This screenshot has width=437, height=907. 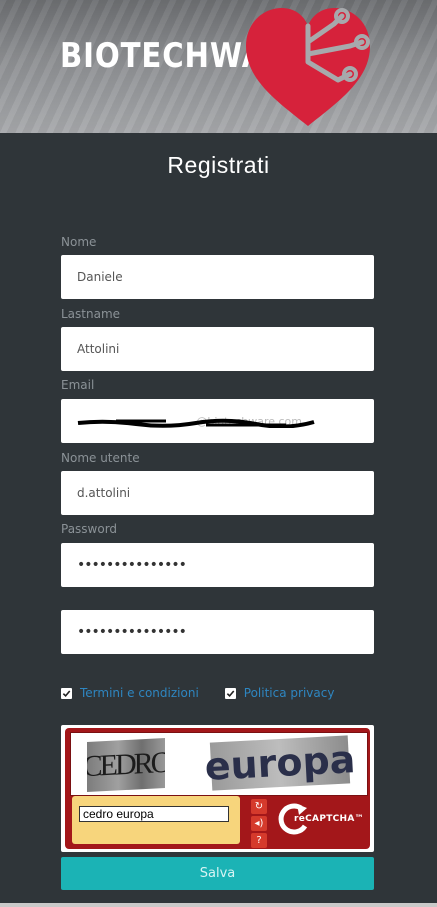 What do you see at coordinates (100, 458) in the screenshot?
I see `username-label: Nome utente` at bounding box center [100, 458].